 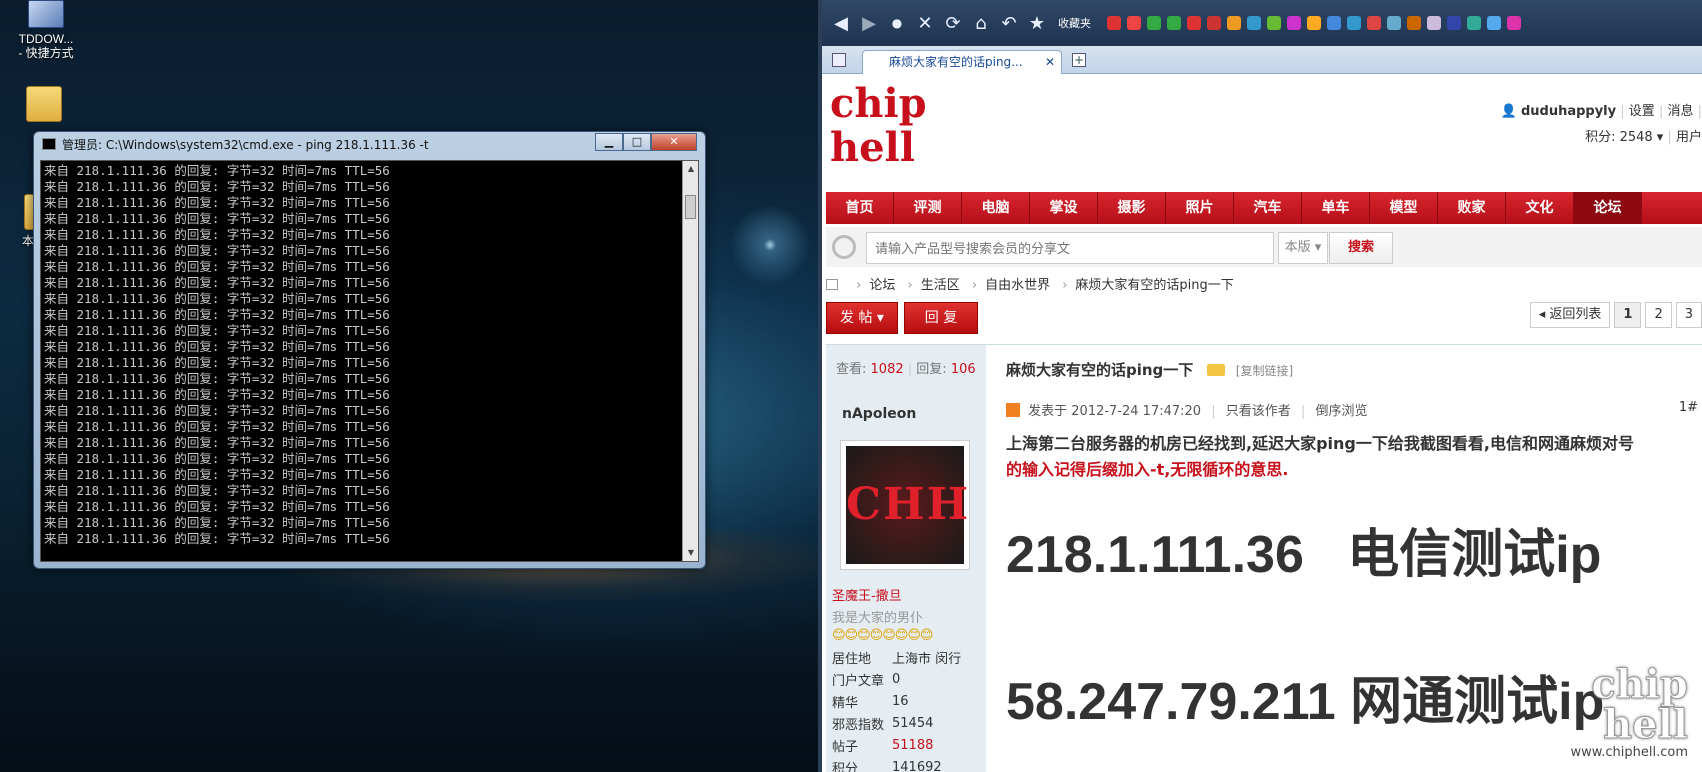 I want to click on undo-icon: ↶, so click(x=1009, y=23).